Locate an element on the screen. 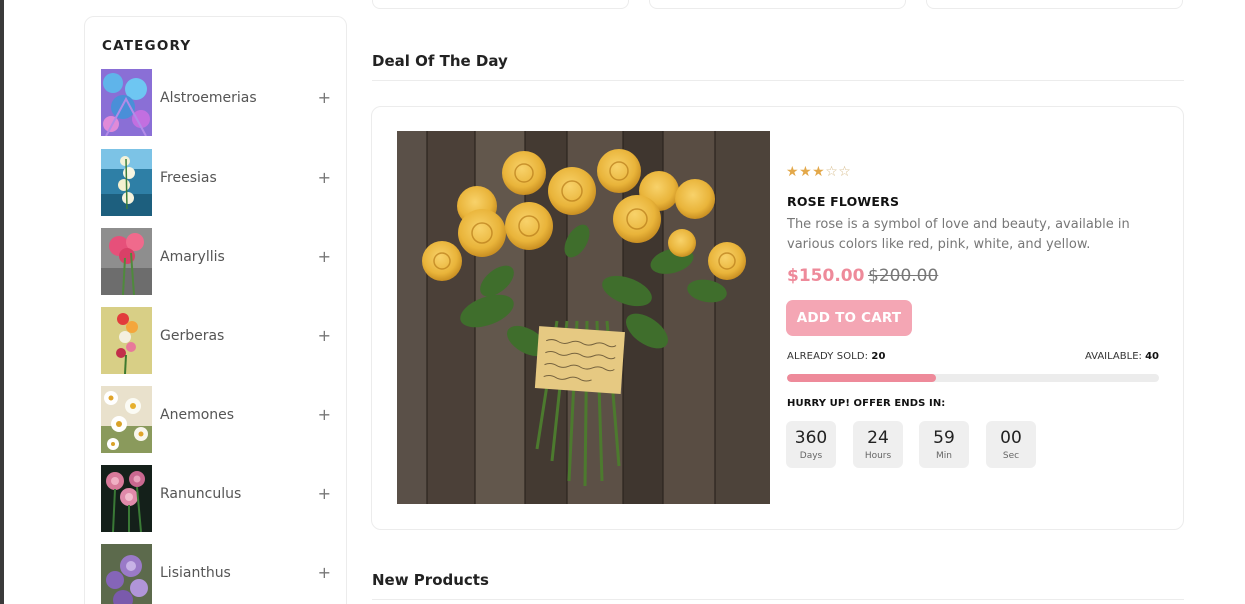 The width and height of the screenshot is (1245, 604). ranunculus-thumbnail is located at coordinates (126, 498).